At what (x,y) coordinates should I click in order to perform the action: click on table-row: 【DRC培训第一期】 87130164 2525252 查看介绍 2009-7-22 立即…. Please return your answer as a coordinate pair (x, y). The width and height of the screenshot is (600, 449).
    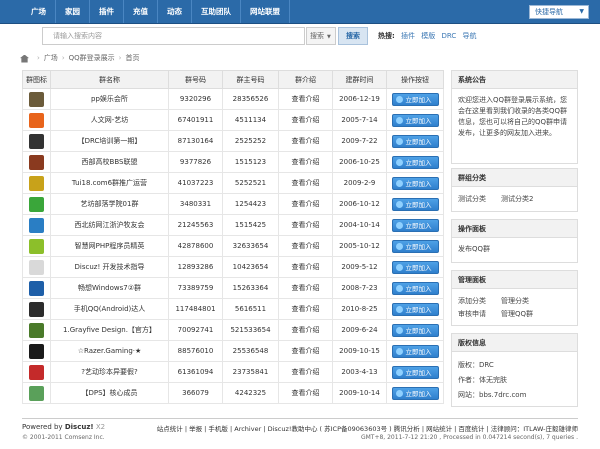
    Looking at the image, I should click on (233, 141).